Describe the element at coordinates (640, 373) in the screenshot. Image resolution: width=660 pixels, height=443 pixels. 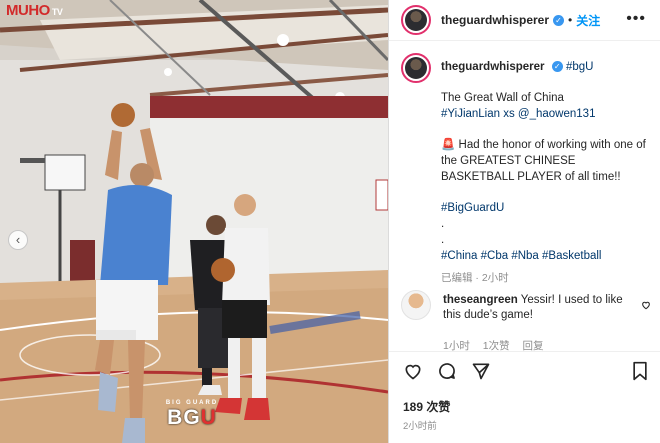
I see `bookmark-icon` at that location.